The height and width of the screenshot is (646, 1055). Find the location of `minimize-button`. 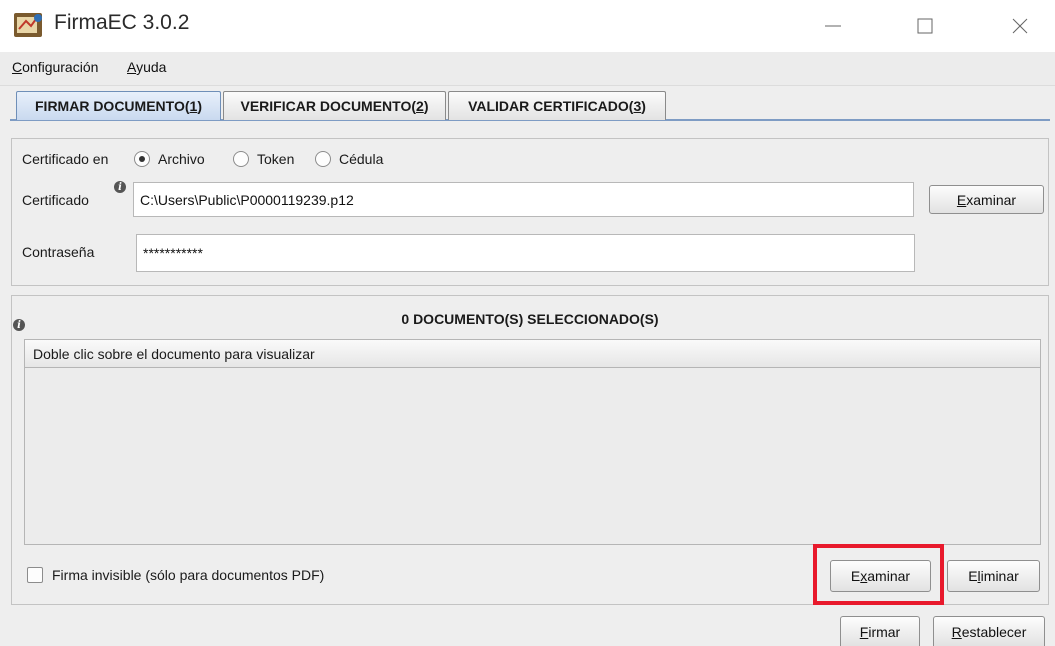

minimize-button is located at coordinates (833, 26).